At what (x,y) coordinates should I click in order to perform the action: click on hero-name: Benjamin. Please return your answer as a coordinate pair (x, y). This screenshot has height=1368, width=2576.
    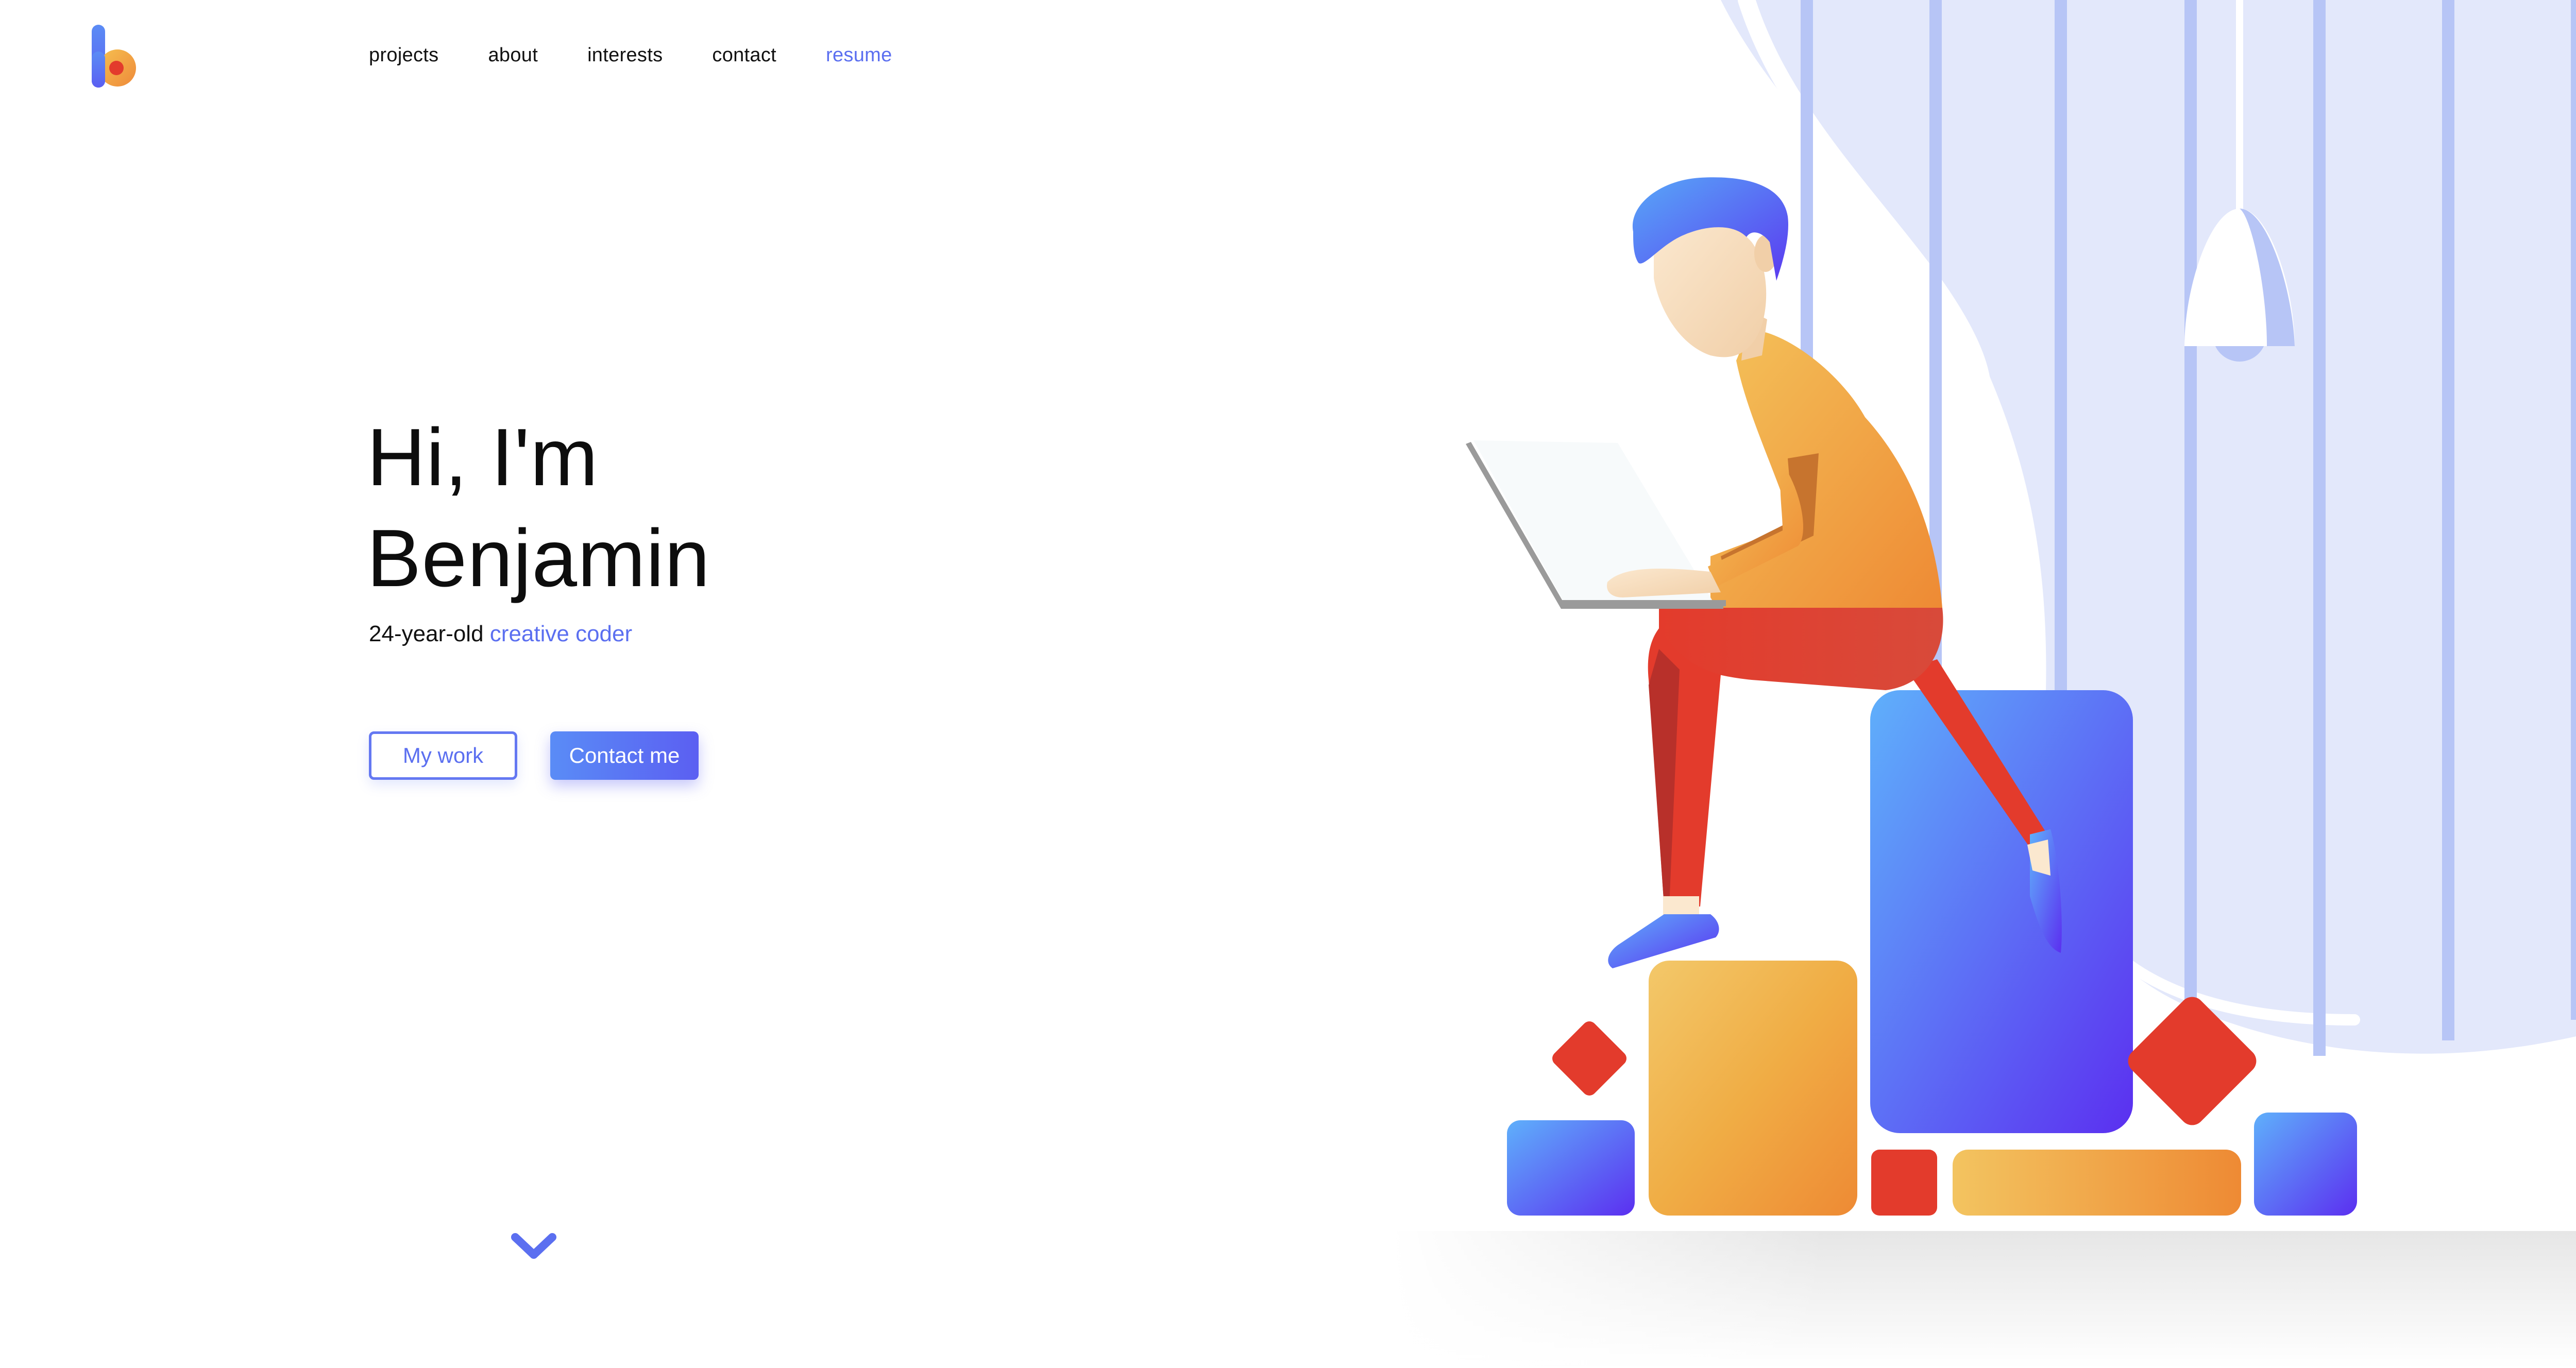
    Looking at the image, I should click on (538, 558).